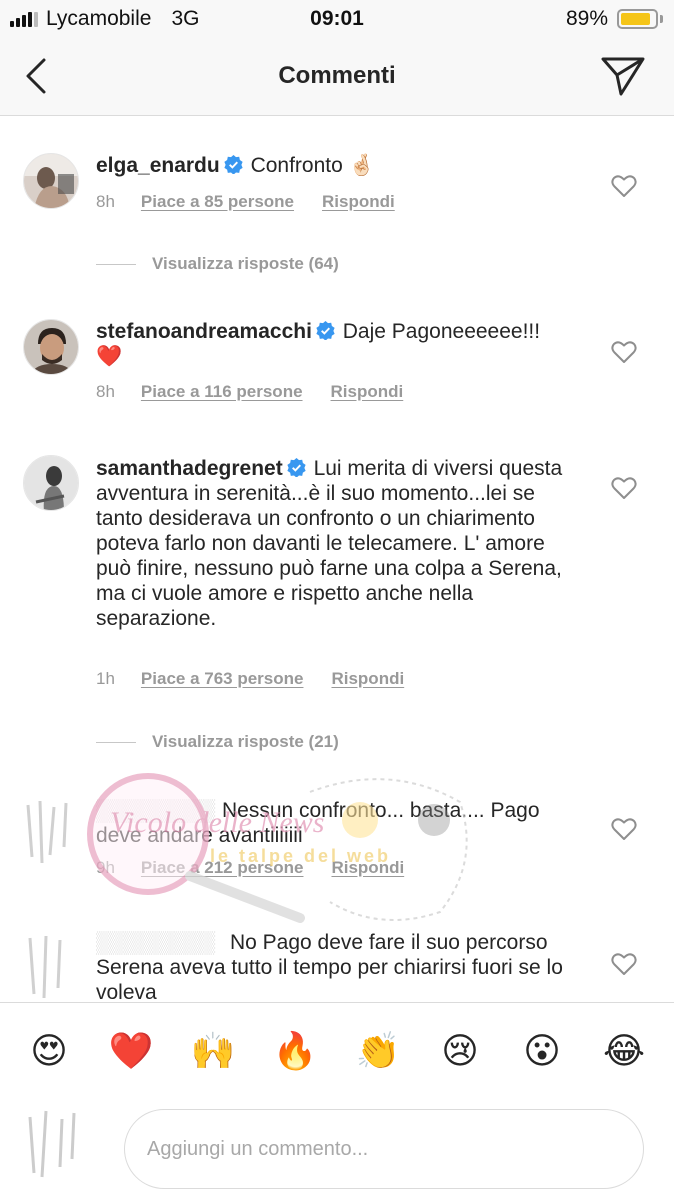 This screenshot has height=1200, width=674. I want to click on comment-body-emoji: ❤️, so click(109, 356).